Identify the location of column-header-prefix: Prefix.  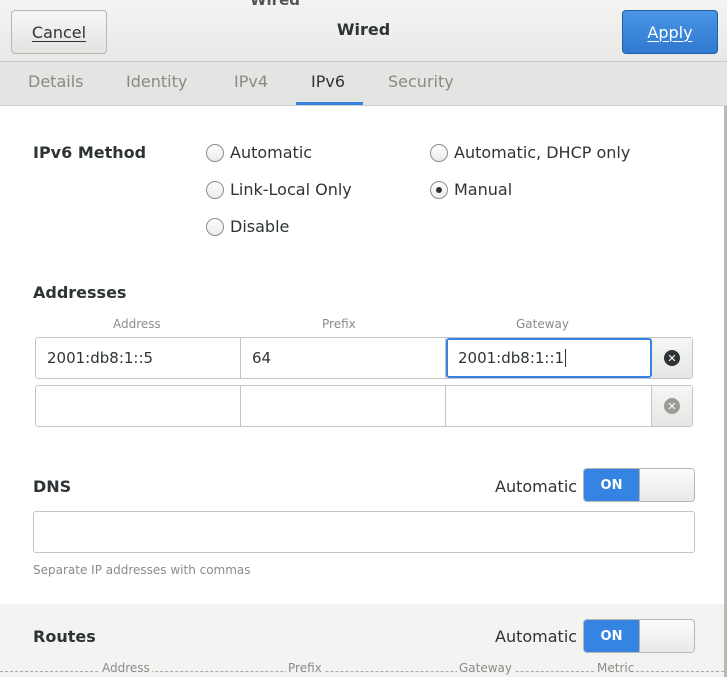
(339, 324).